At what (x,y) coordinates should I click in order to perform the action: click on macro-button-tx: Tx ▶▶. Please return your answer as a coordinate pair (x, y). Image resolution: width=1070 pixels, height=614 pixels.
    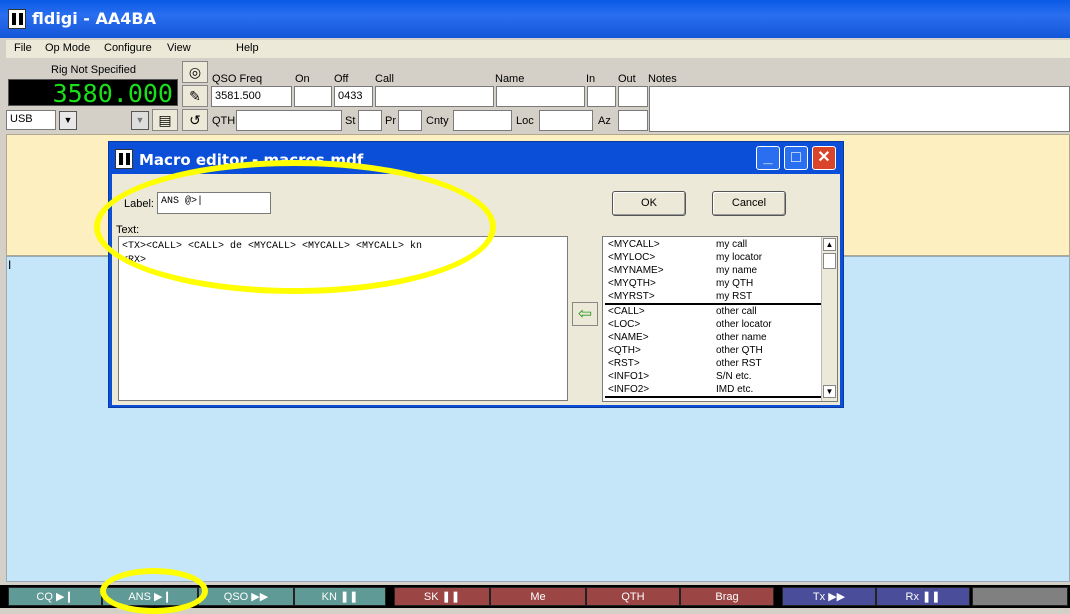
    Looking at the image, I should click on (829, 596).